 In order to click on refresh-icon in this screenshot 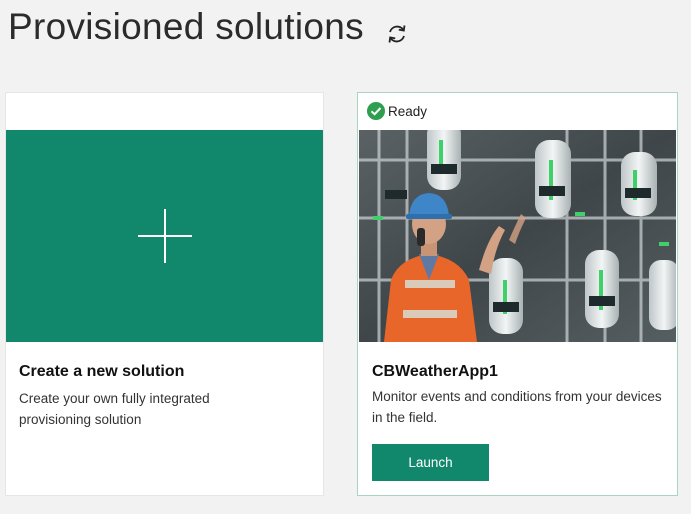, I will do `click(397, 34)`.